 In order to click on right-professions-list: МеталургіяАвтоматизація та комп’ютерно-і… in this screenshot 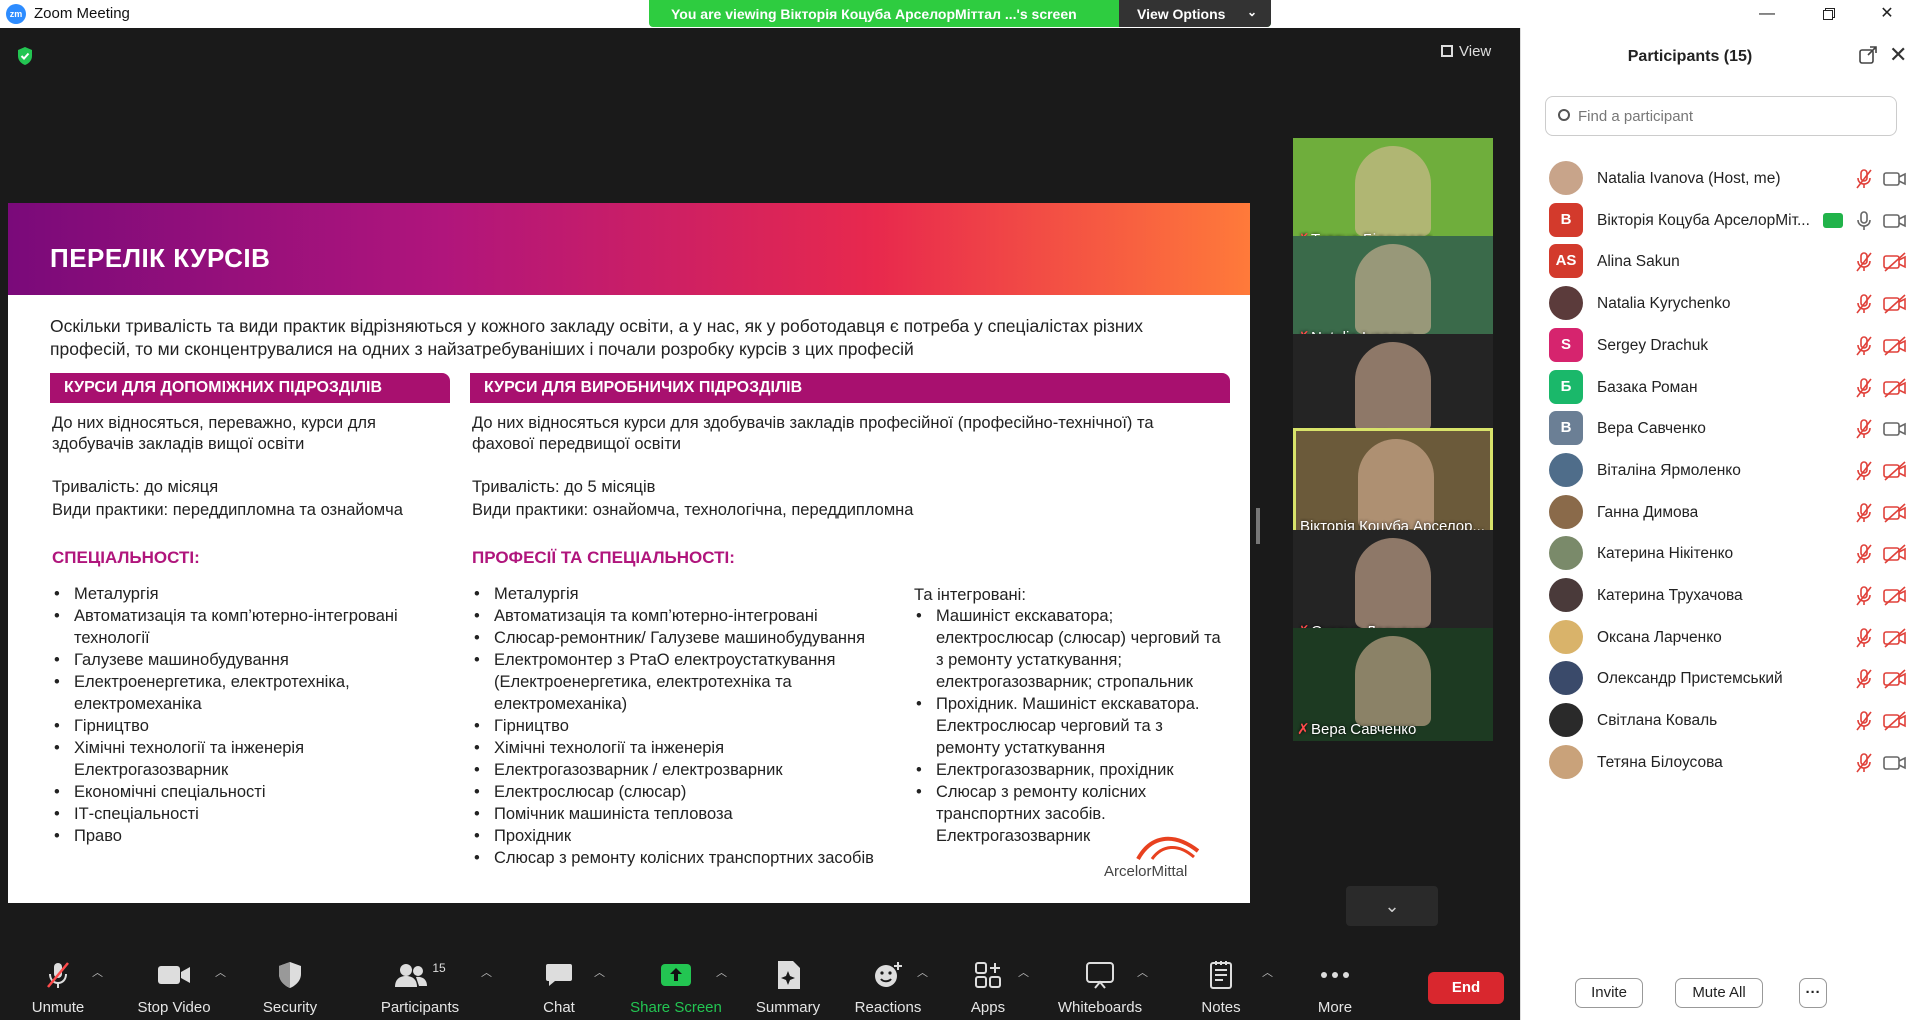, I will do `click(687, 726)`.